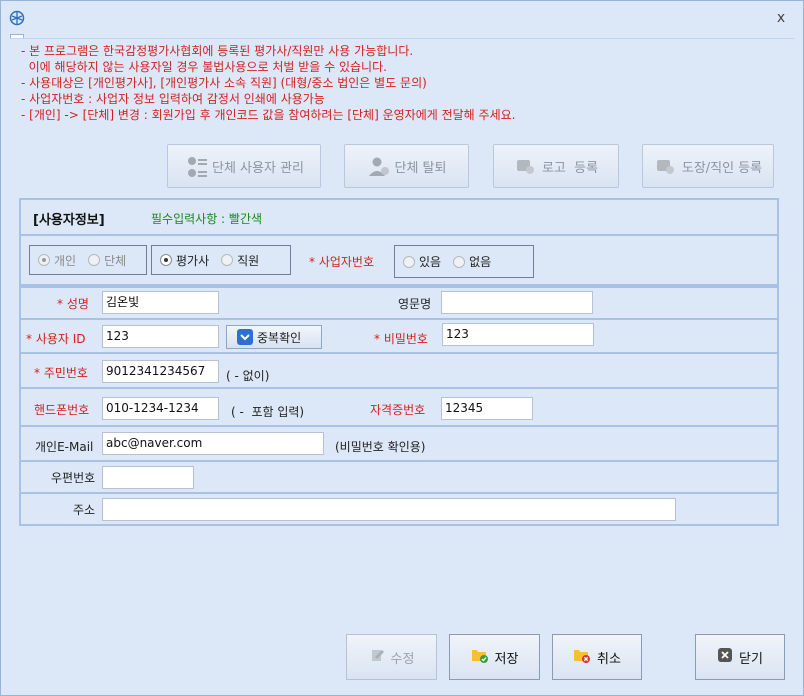 The width and height of the screenshot is (804, 696). Describe the element at coordinates (64, 447) in the screenshot. I see `email-label: 개인E-Mail` at that location.